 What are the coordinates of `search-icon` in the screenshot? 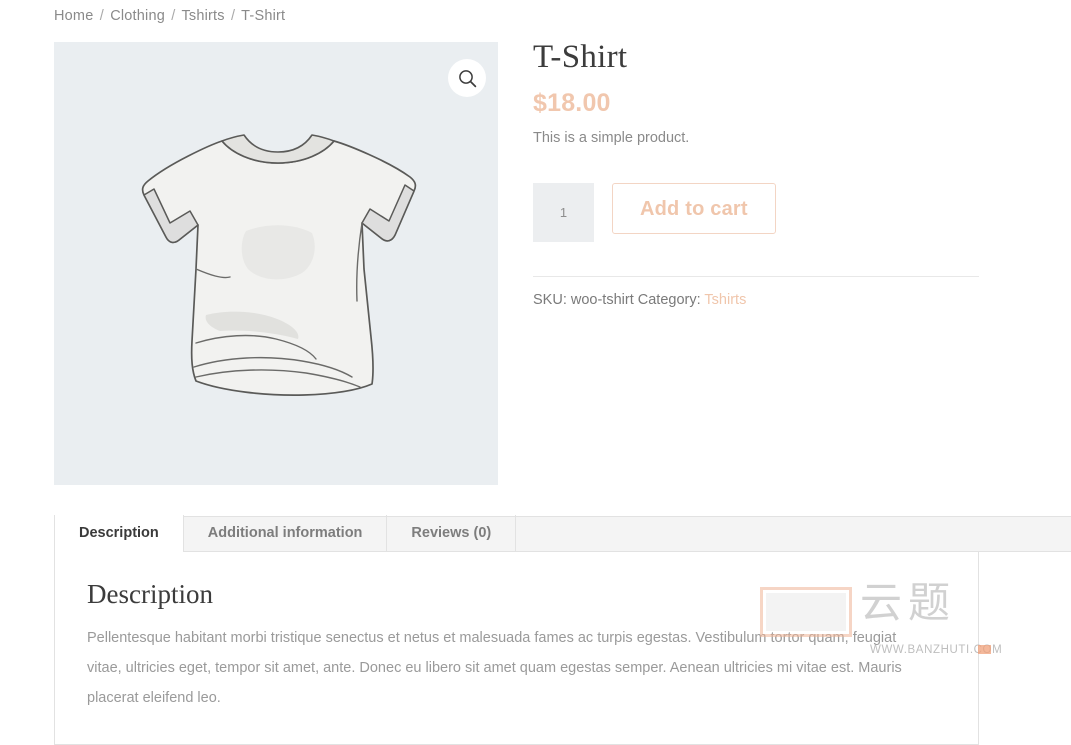 It's located at (467, 78).